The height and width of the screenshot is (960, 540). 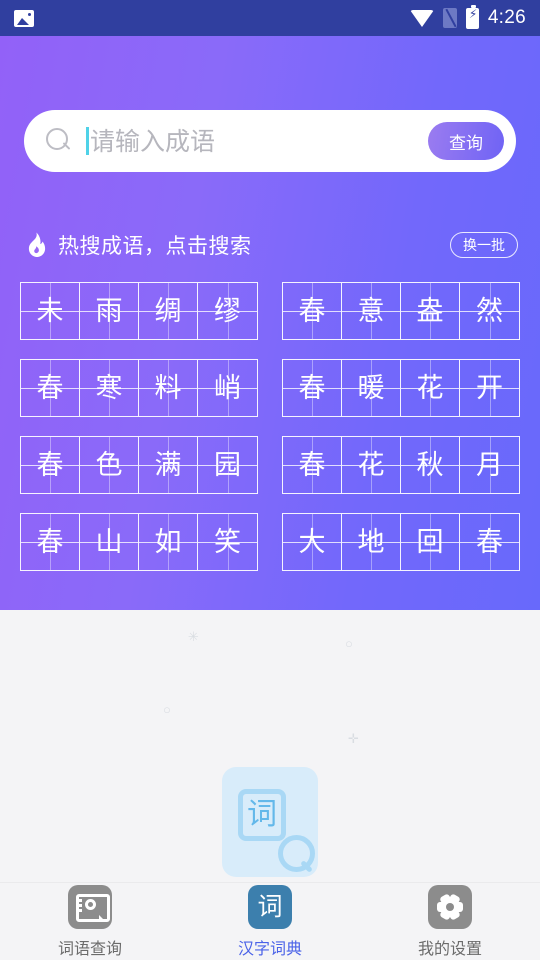 I want to click on idiom-cell: 绸, so click(x=168, y=311).